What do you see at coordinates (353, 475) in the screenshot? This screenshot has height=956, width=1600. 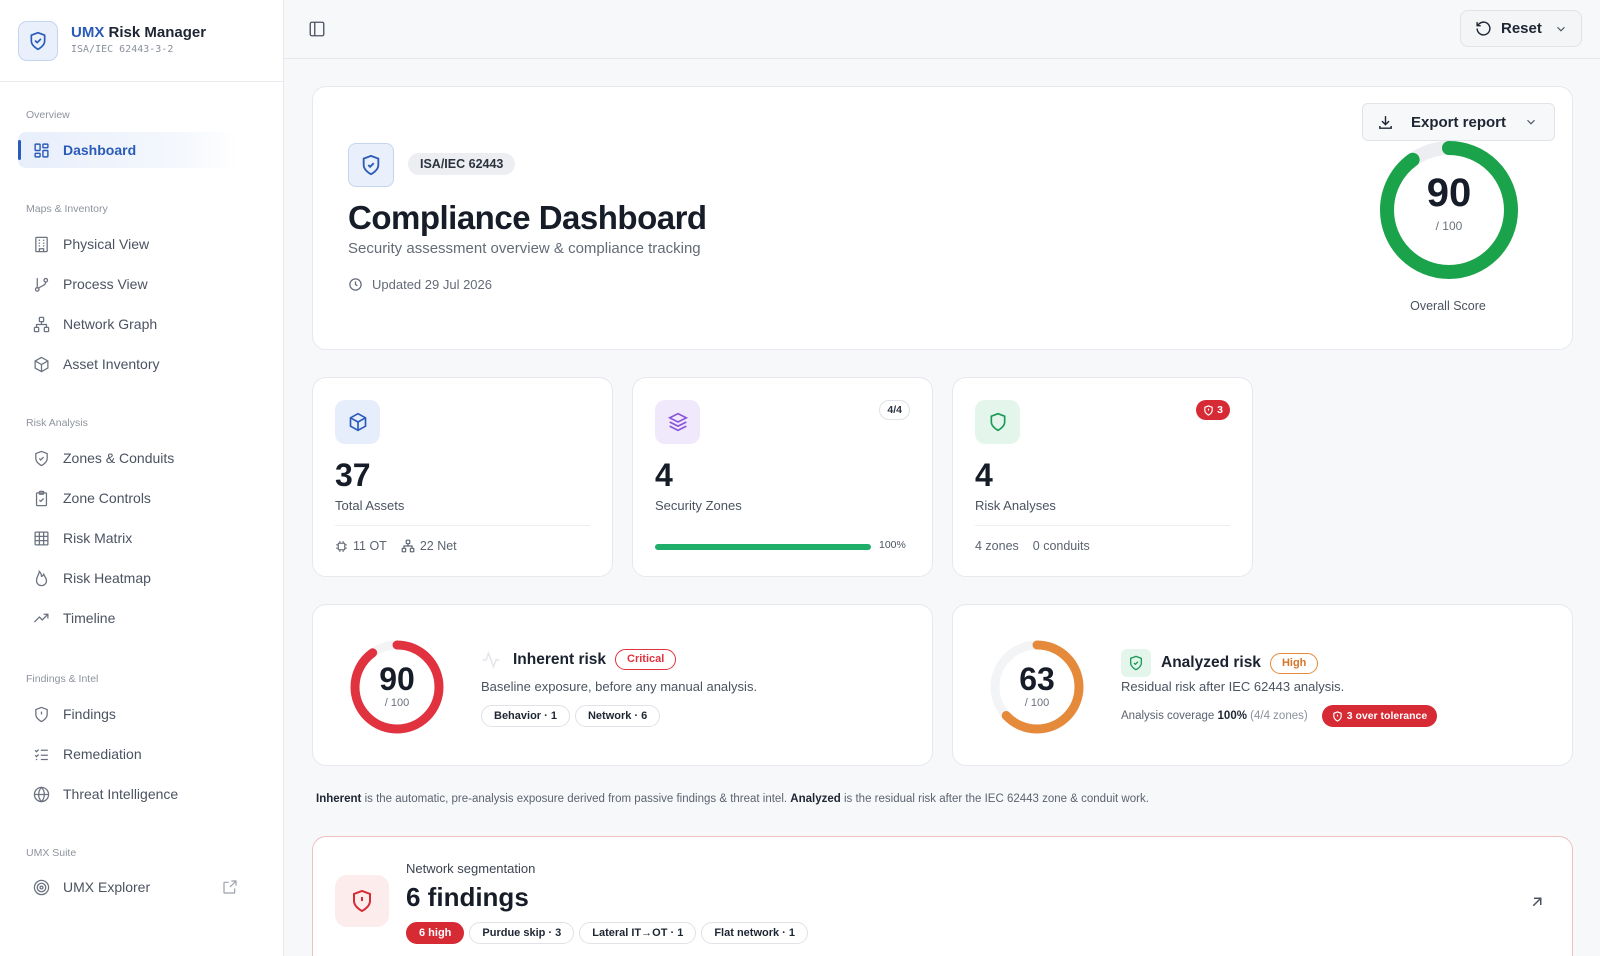 I see `total-assets-value: 37` at bounding box center [353, 475].